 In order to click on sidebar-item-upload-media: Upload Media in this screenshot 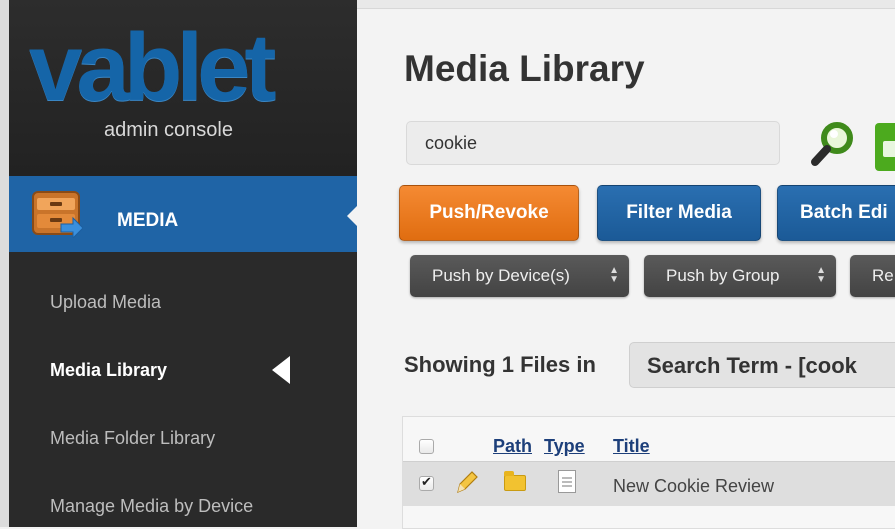, I will do `click(105, 302)`.